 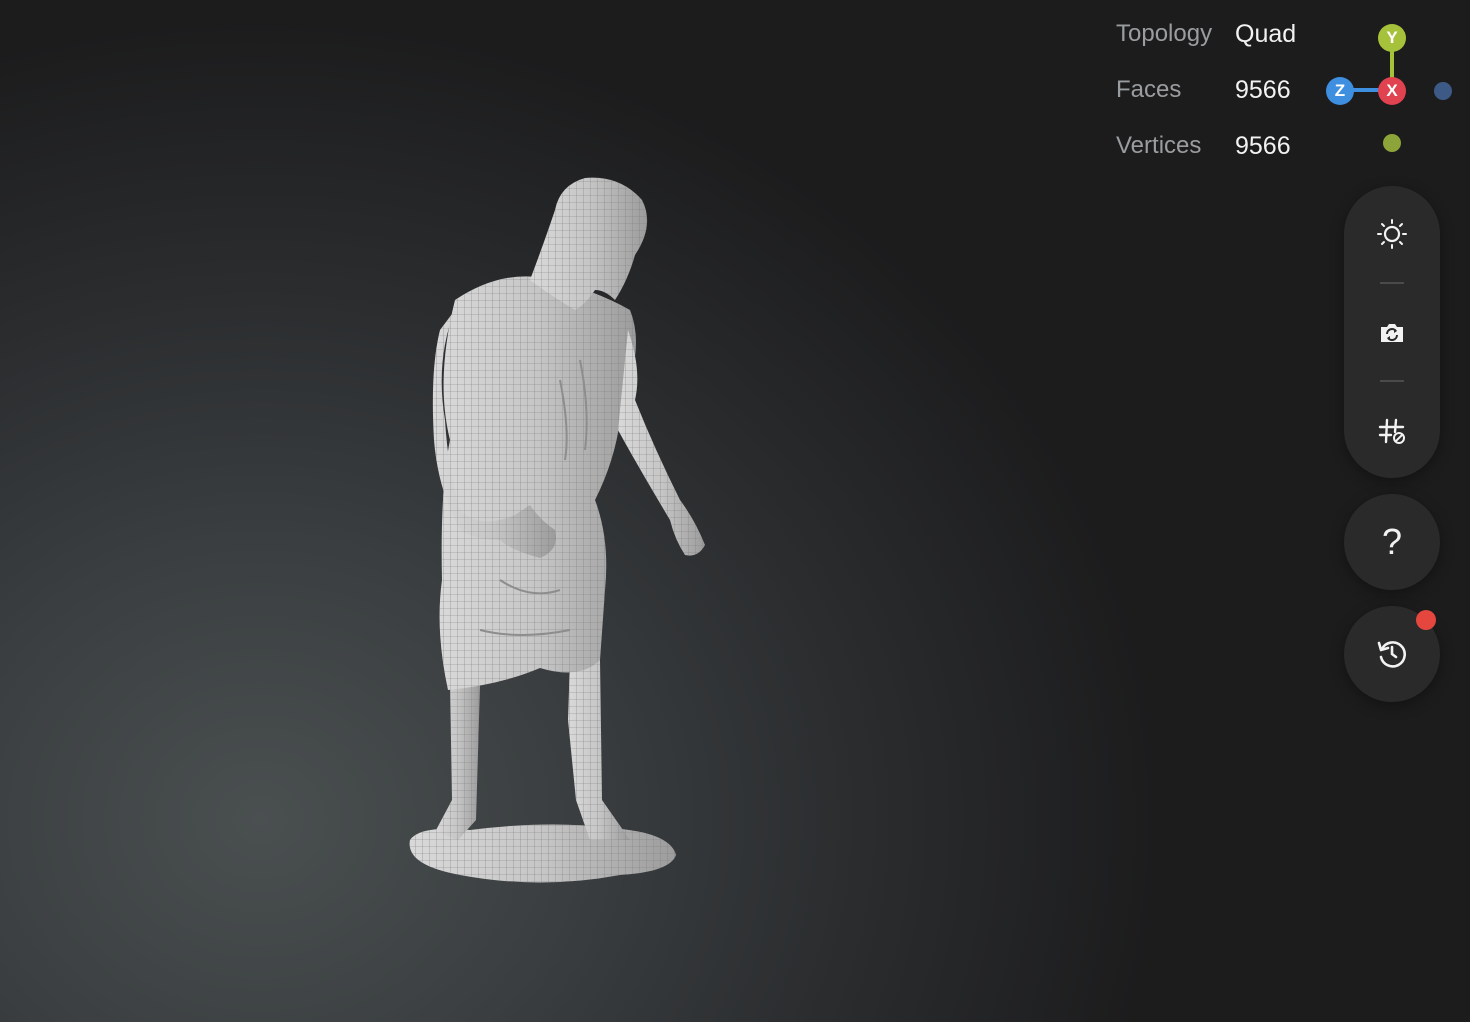 I want to click on topology-label: Topology, so click(x=1164, y=33).